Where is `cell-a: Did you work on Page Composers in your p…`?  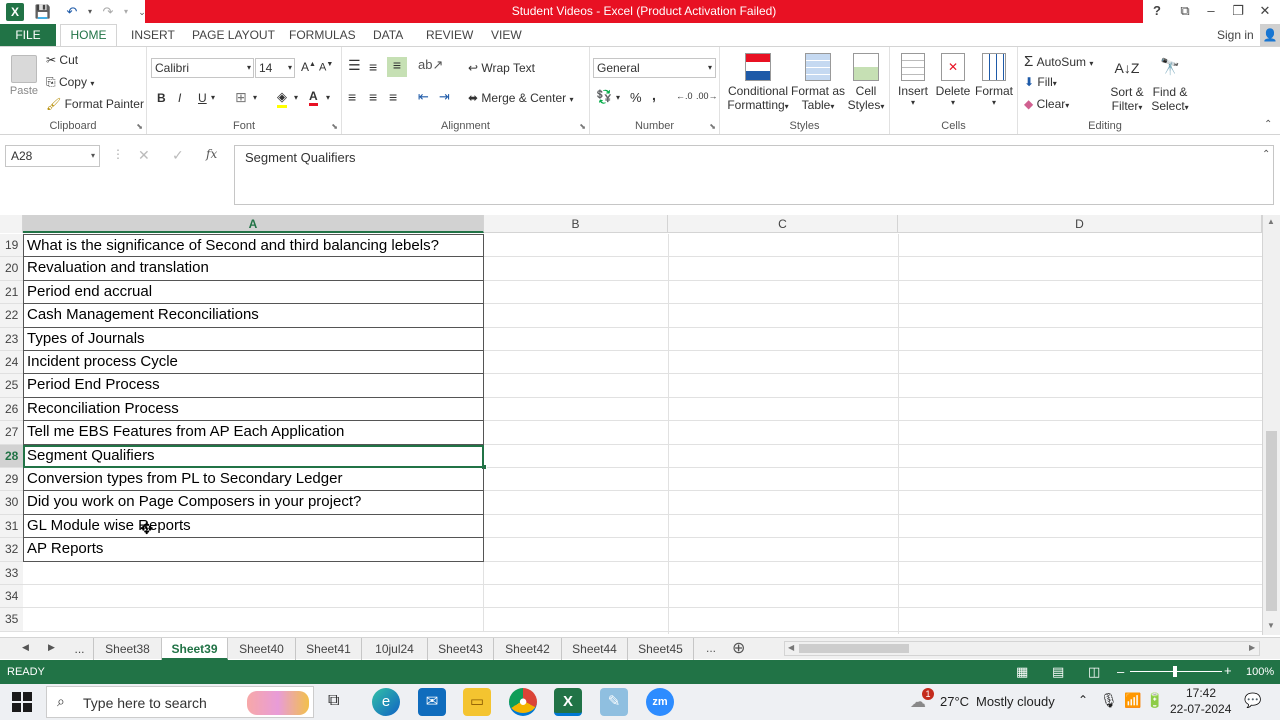 cell-a: Did you work on Page Composers in your p… is located at coordinates (253, 503).